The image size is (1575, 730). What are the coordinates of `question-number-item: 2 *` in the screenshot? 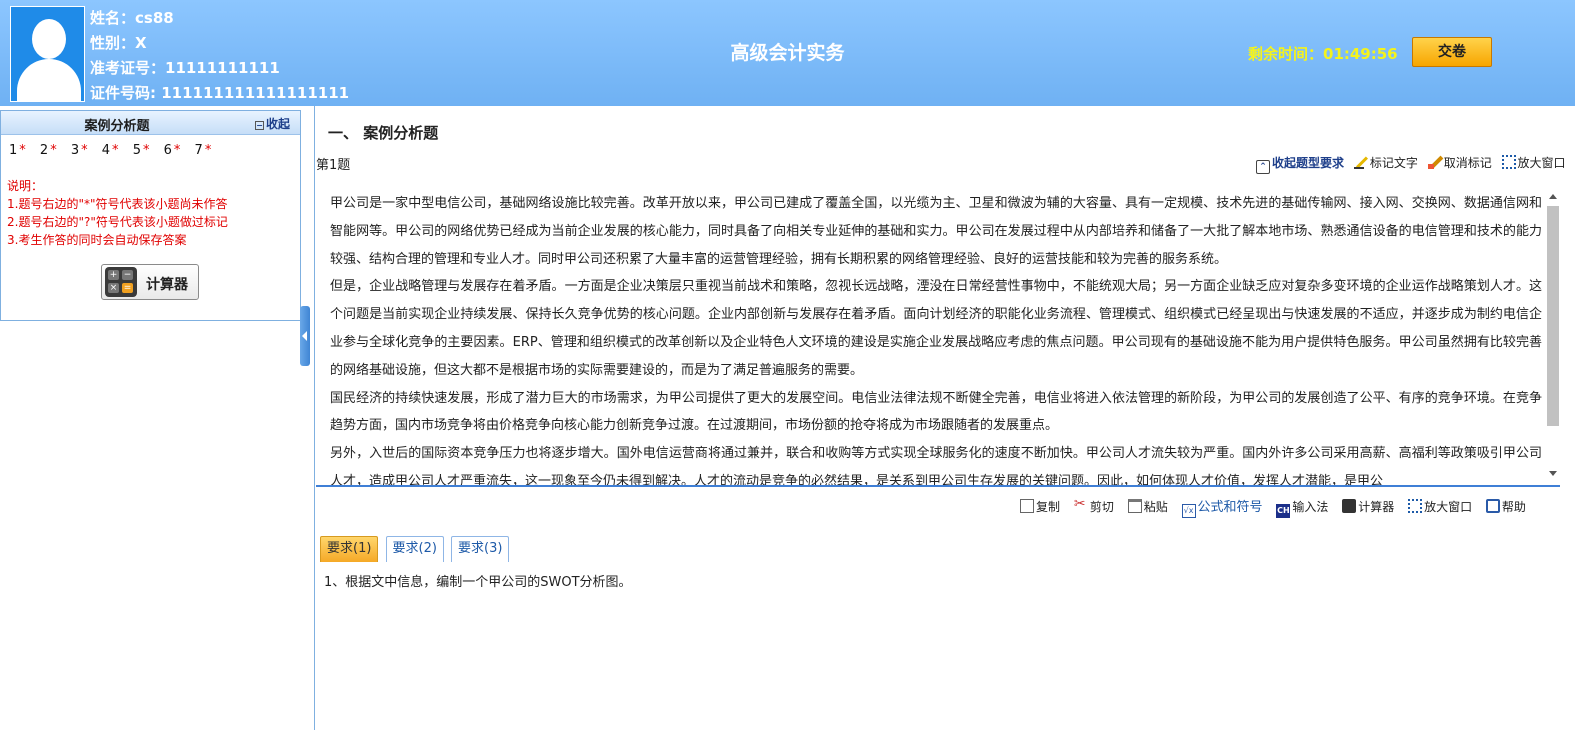 It's located at (53, 150).